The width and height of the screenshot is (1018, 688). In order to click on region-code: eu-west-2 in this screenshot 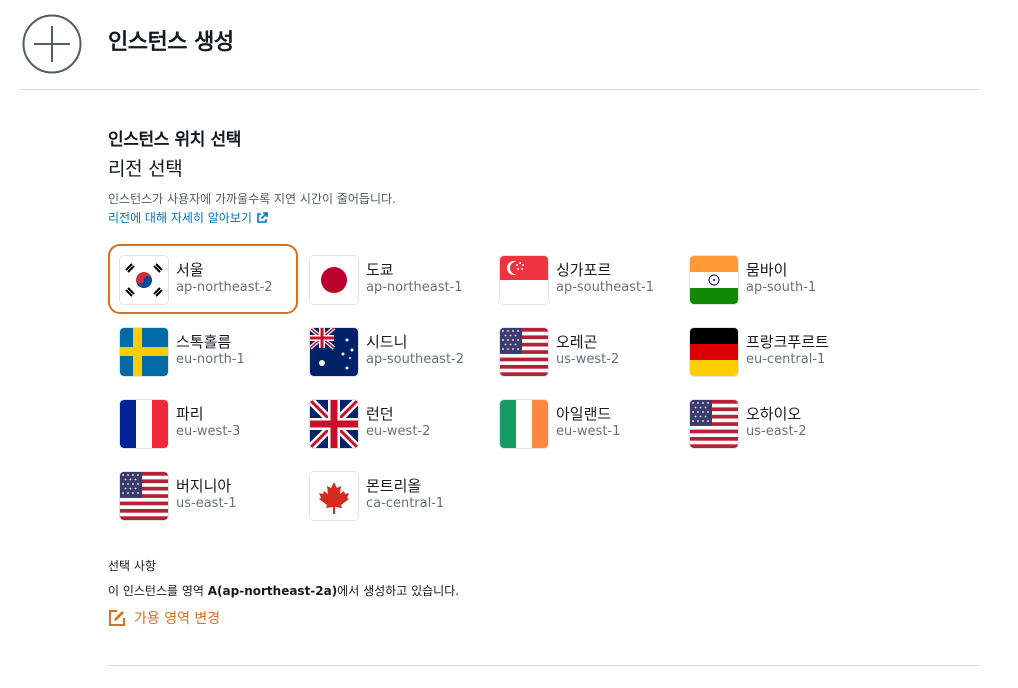, I will do `click(398, 431)`.